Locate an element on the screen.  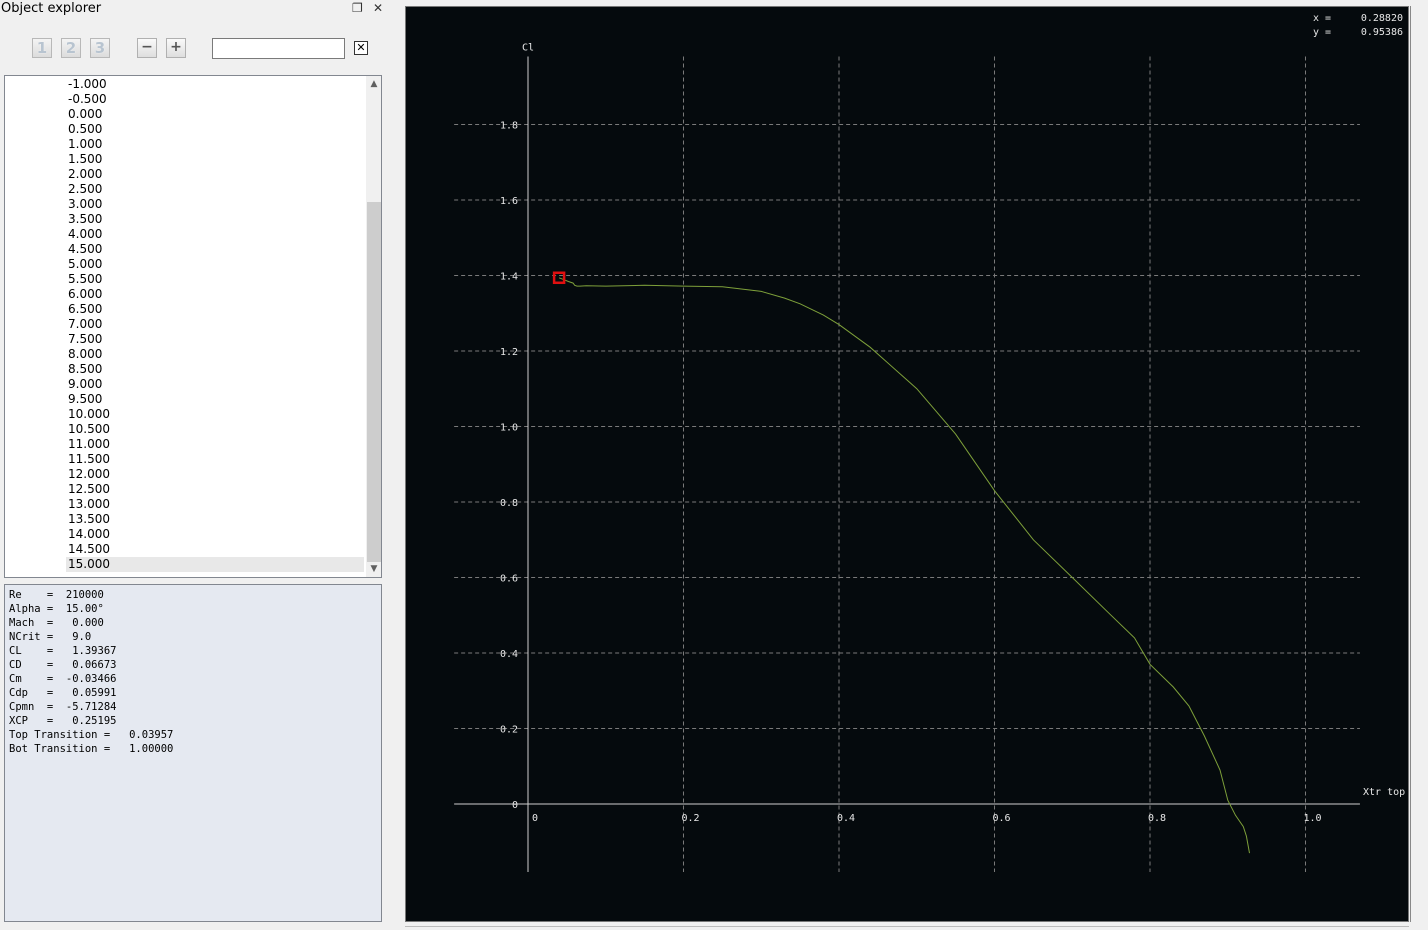
tree-scrollbar: ▲ ▼ is located at coordinates (373, 326).